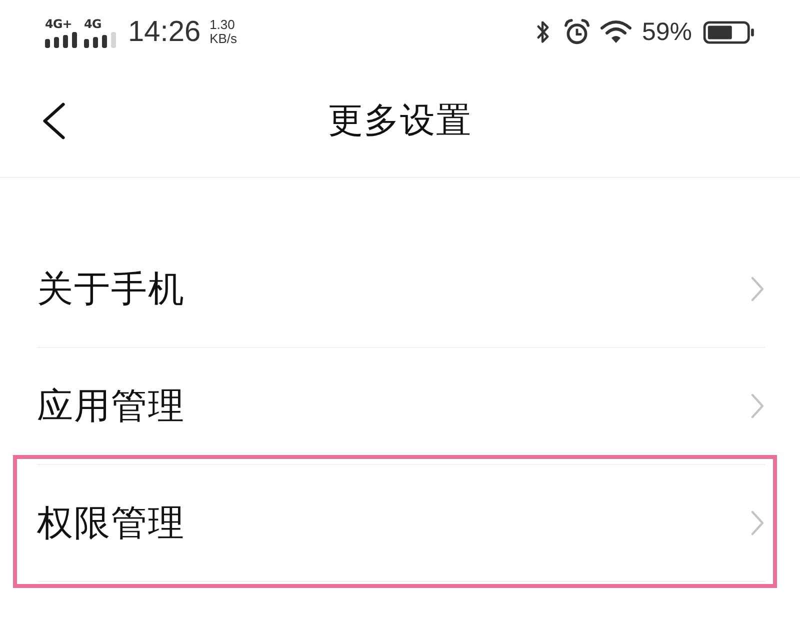 The height and width of the screenshot is (640, 800). Describe the element at coordinates (400, 121) in the screenshot. I see `page-title: 更多设置` at that location.